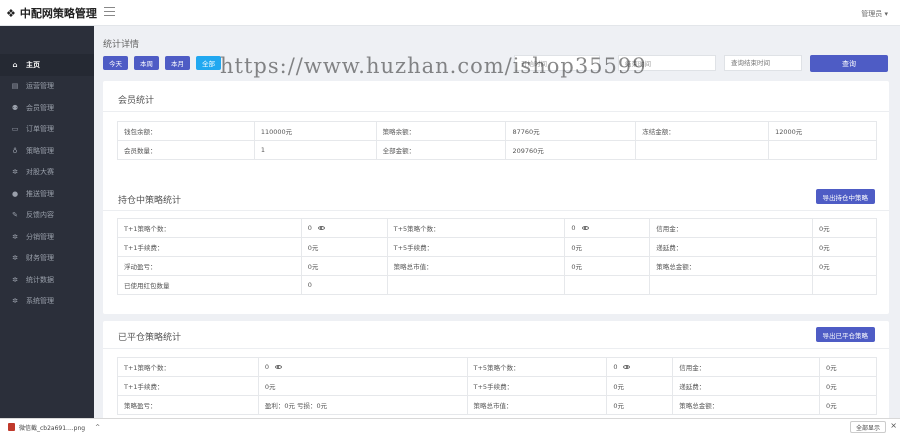 The width and height of the screenshot is (900, 435). Describe the element at coordinates (874, 14) in the screenshot. I see `admin-dropdown: 管理员 ▾` at that location.